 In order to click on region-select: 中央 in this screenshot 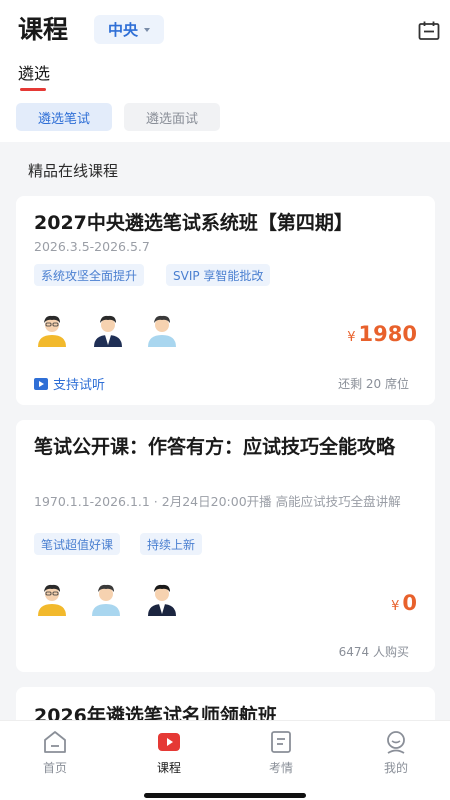, I will do `click(129, 29)`.